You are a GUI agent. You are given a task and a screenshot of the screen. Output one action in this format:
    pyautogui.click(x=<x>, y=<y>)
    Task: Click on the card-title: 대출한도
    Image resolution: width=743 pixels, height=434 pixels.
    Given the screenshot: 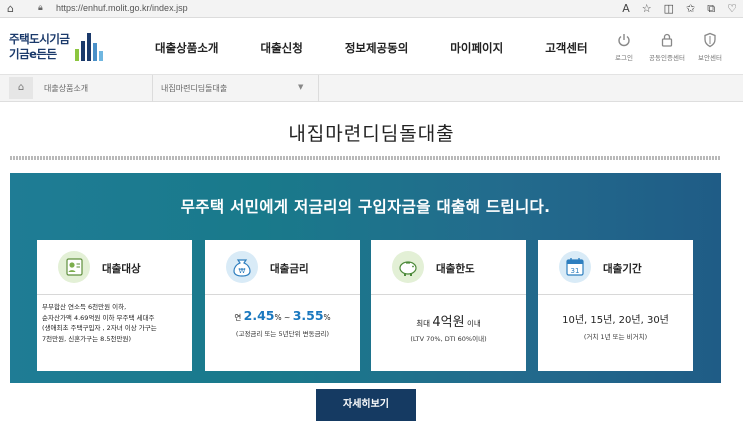 What is the action you would take?
    pyautogui.click(x=455, y=269)
    